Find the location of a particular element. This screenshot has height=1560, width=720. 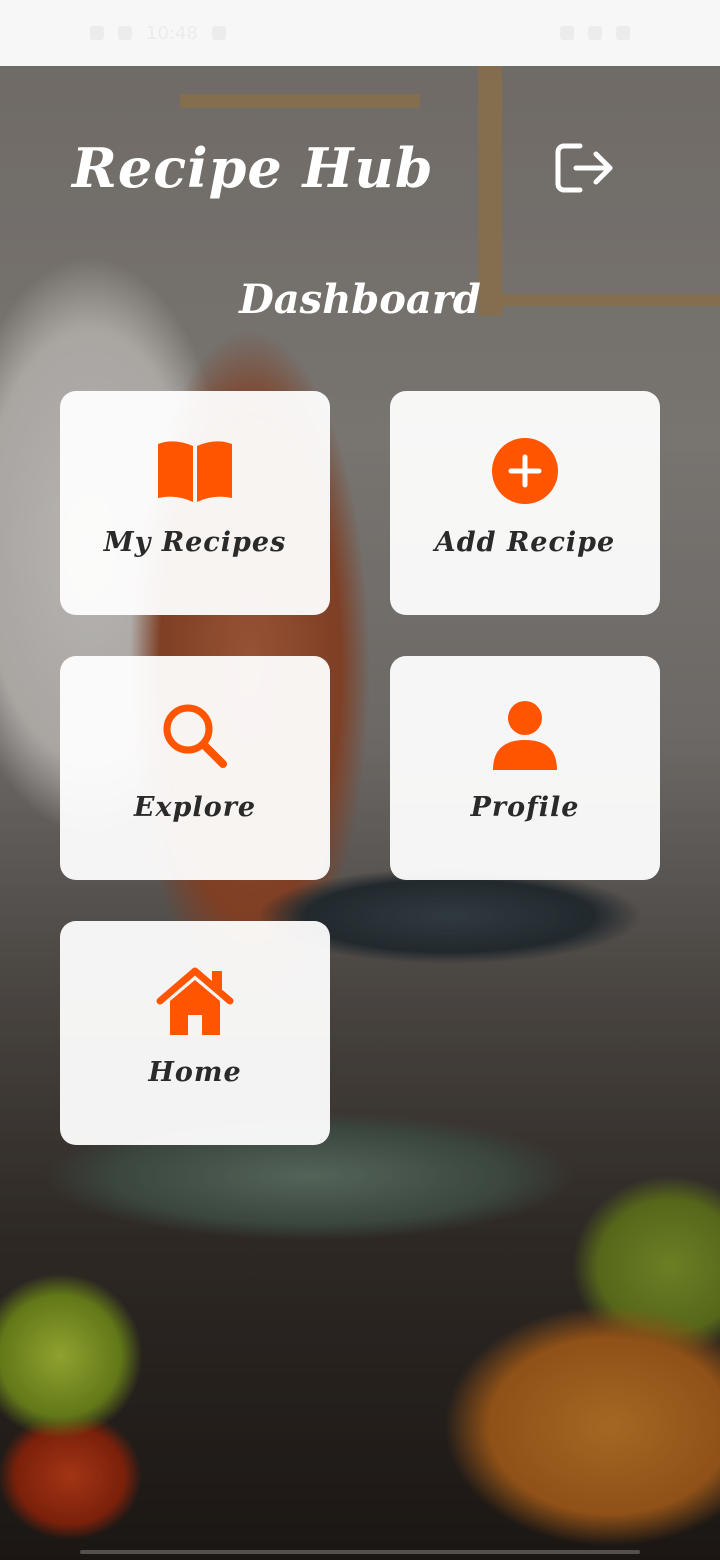

background-shelf is located at coordinates (300, 101).